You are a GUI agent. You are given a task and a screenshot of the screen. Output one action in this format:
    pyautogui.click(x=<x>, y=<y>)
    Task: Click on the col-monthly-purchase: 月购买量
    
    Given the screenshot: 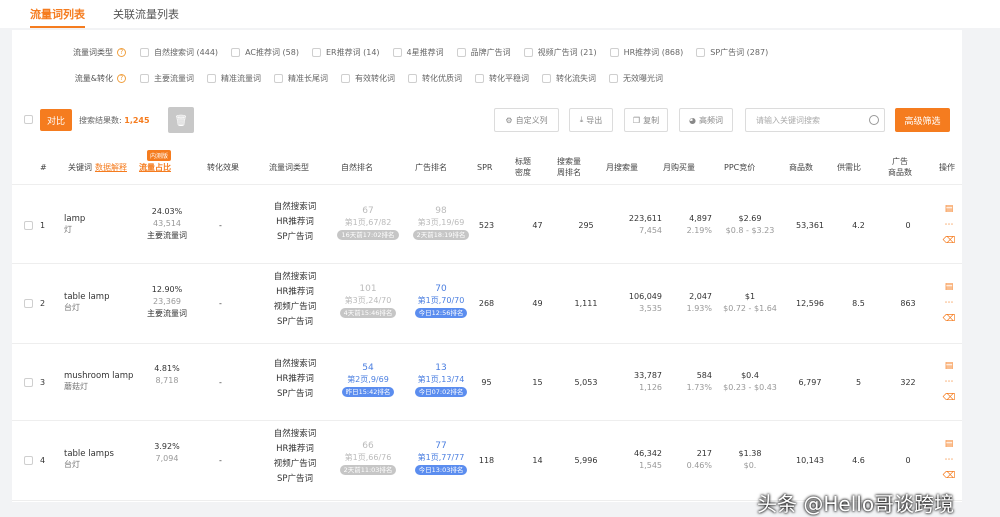 What is the action you would take?
    pyautogui.click(x=679, y=167)
    